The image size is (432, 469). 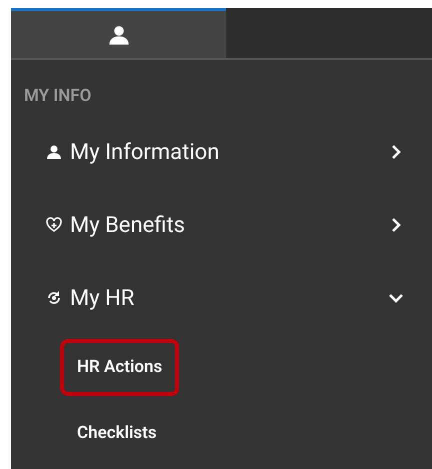 What do you see at coordinates (54, 225) in the screenshot?
I see `heart-icon` at bounding box center [54, 225].